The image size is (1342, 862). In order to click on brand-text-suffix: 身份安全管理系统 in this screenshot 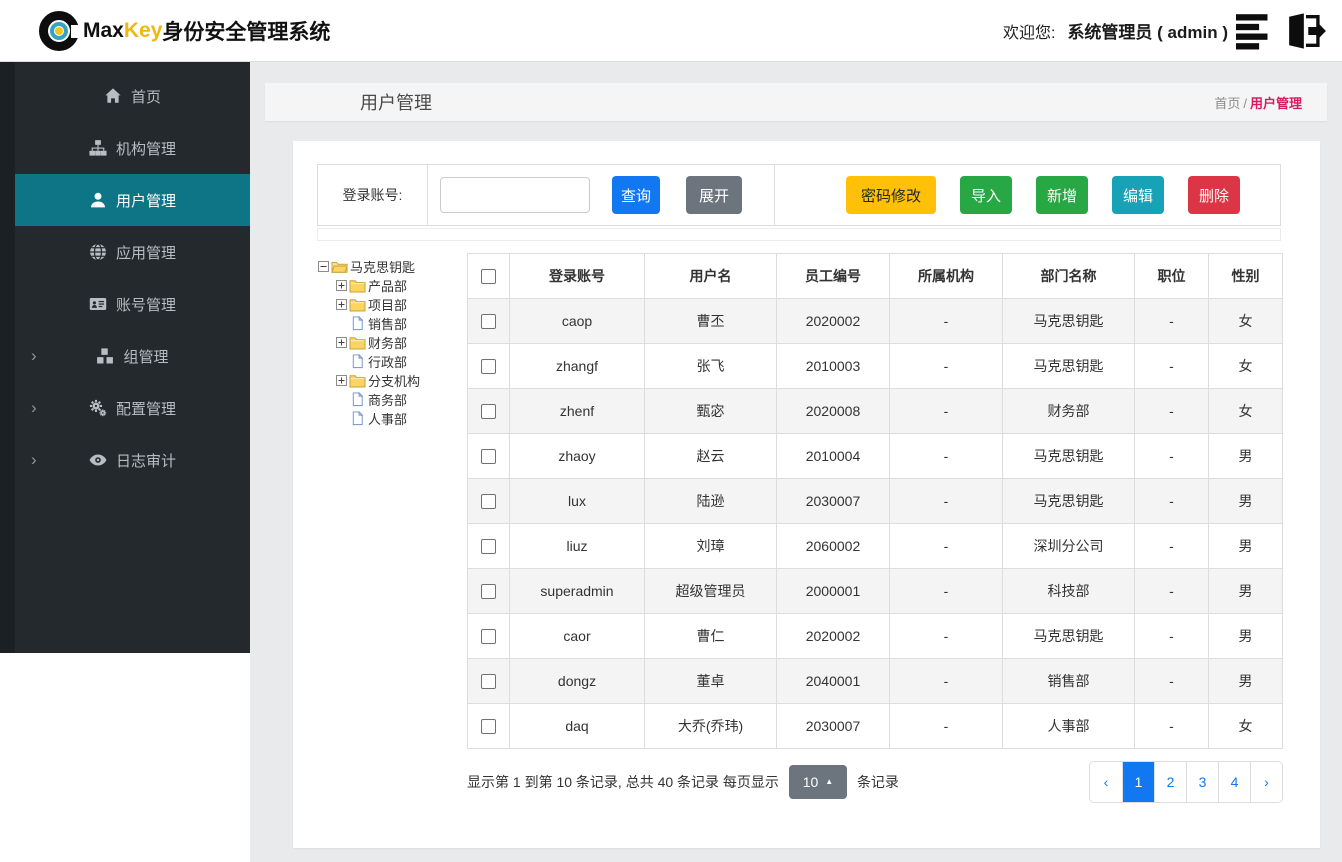, I will do `click(246, 32)`.